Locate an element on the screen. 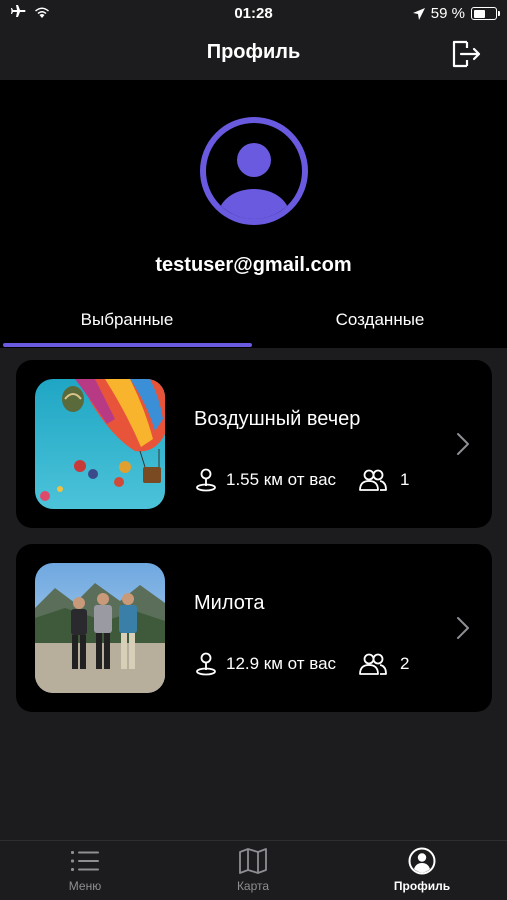 Image resolution: width=507 pixels, height=900 pixels. event-title: Воздушный вечер is located at coordinates (277, 419).